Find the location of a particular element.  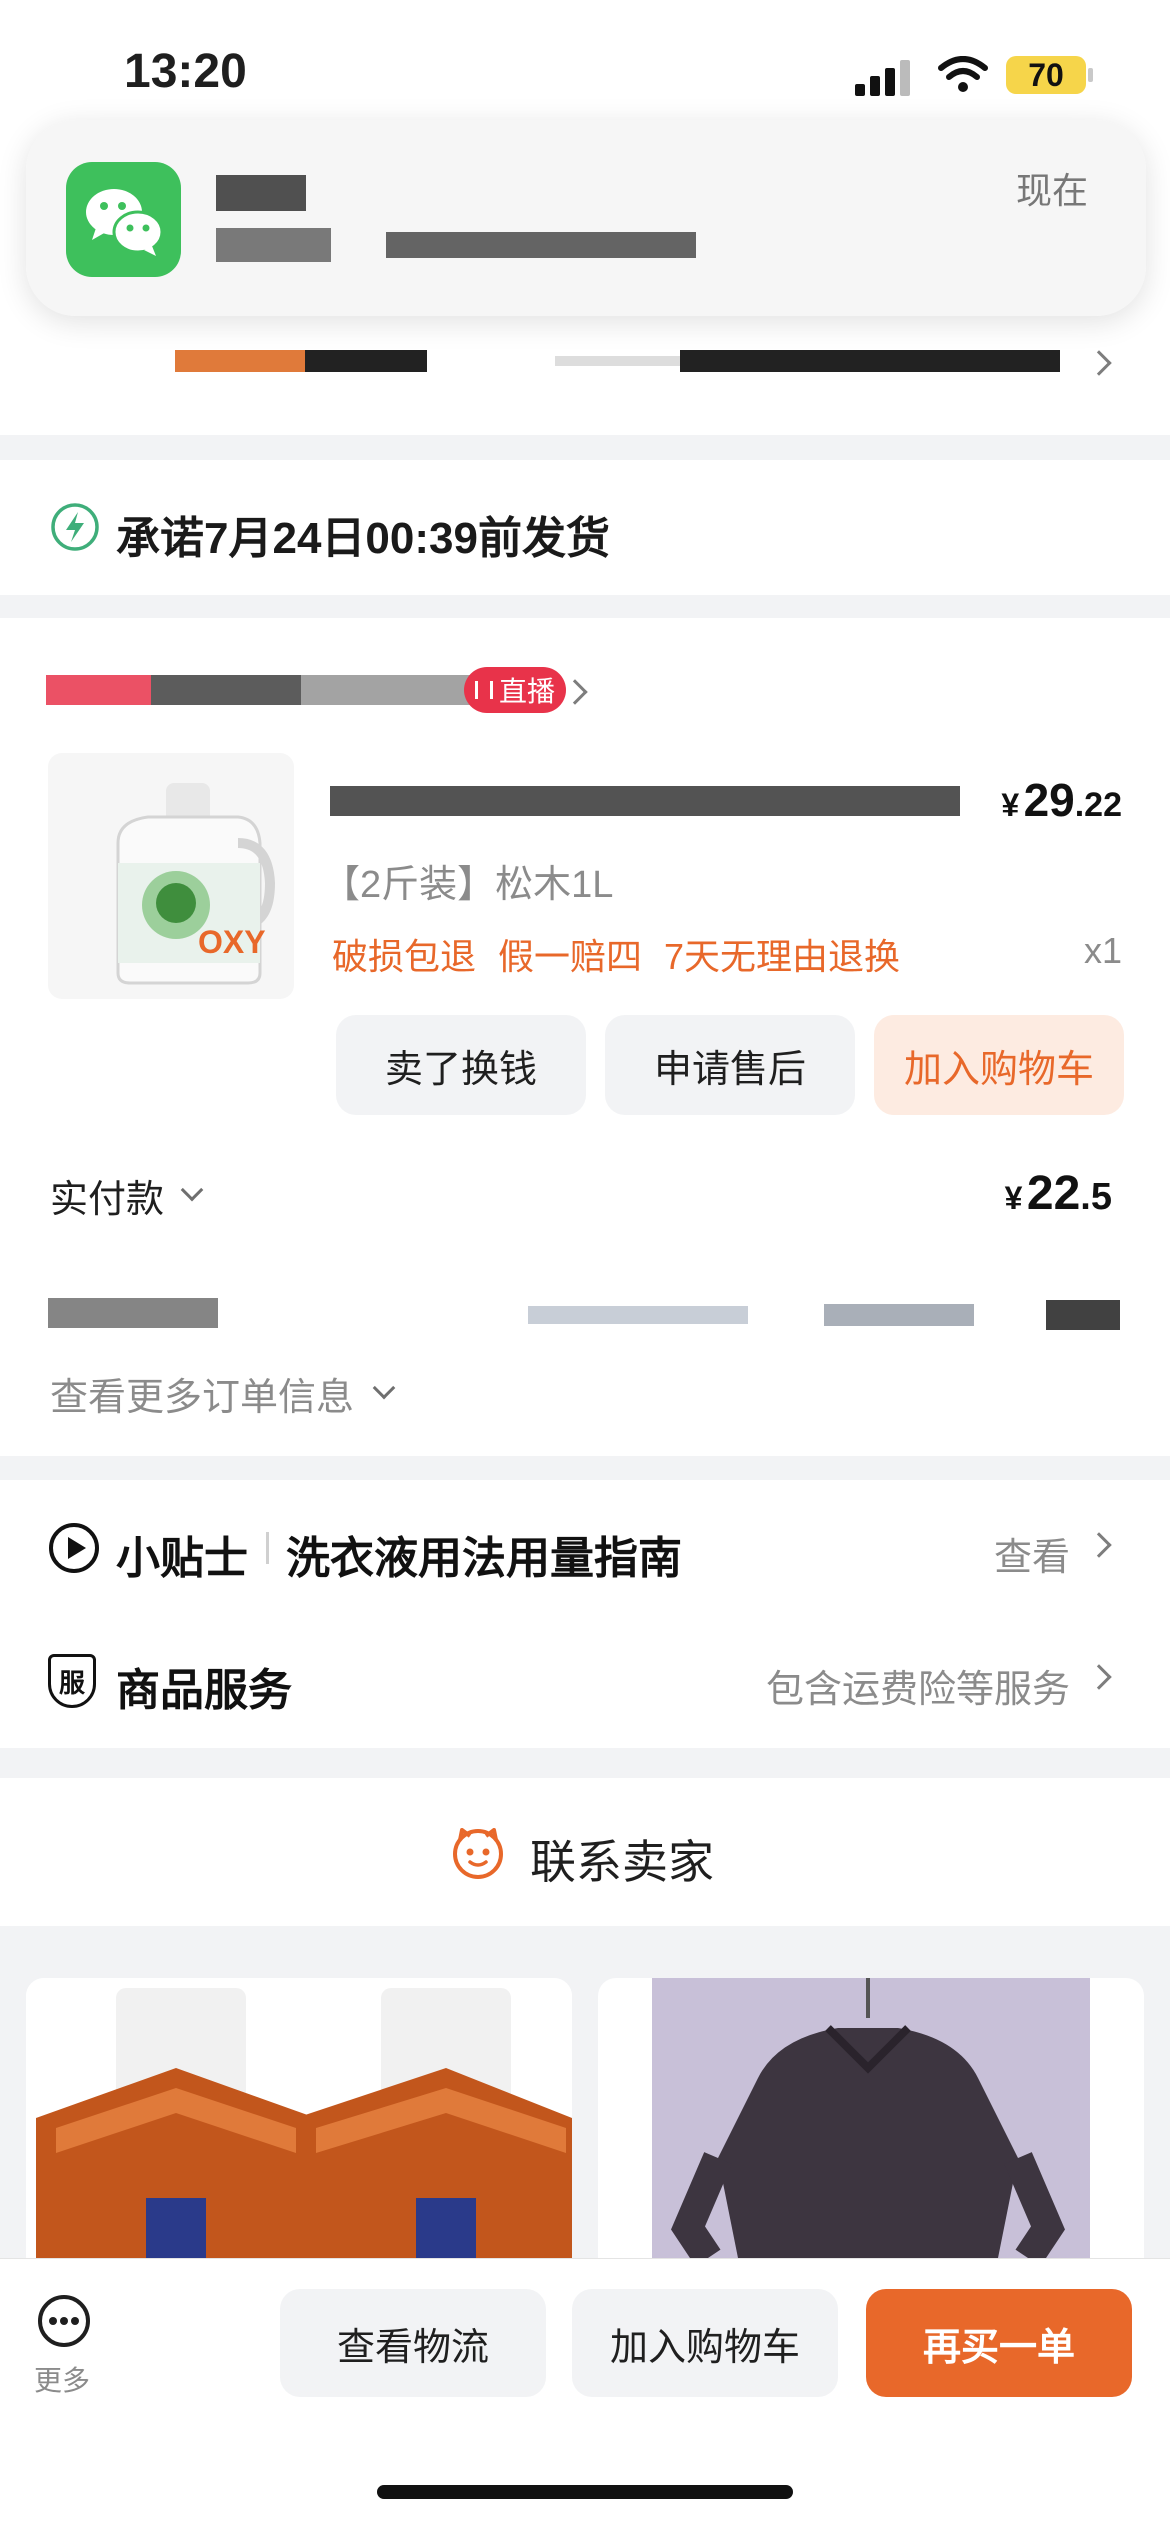

paid-row: 实付款 is located at coordinates (127, 1195).